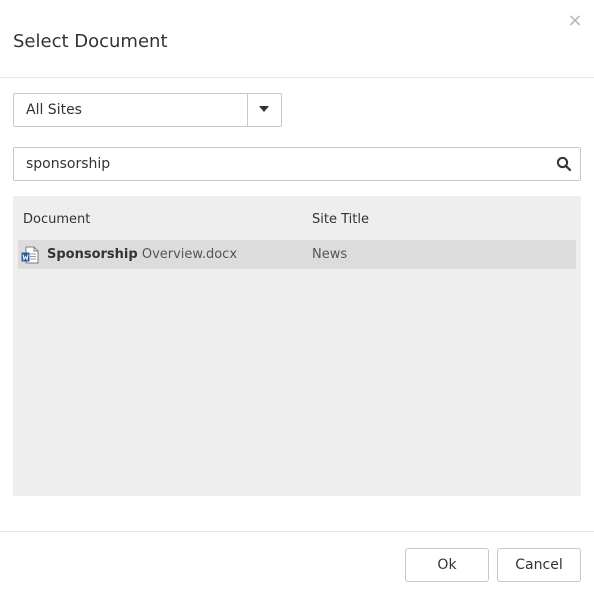 This screenshot has height=594, width=594. I want to click on cancel-button: Cancel, so click(539, 565).